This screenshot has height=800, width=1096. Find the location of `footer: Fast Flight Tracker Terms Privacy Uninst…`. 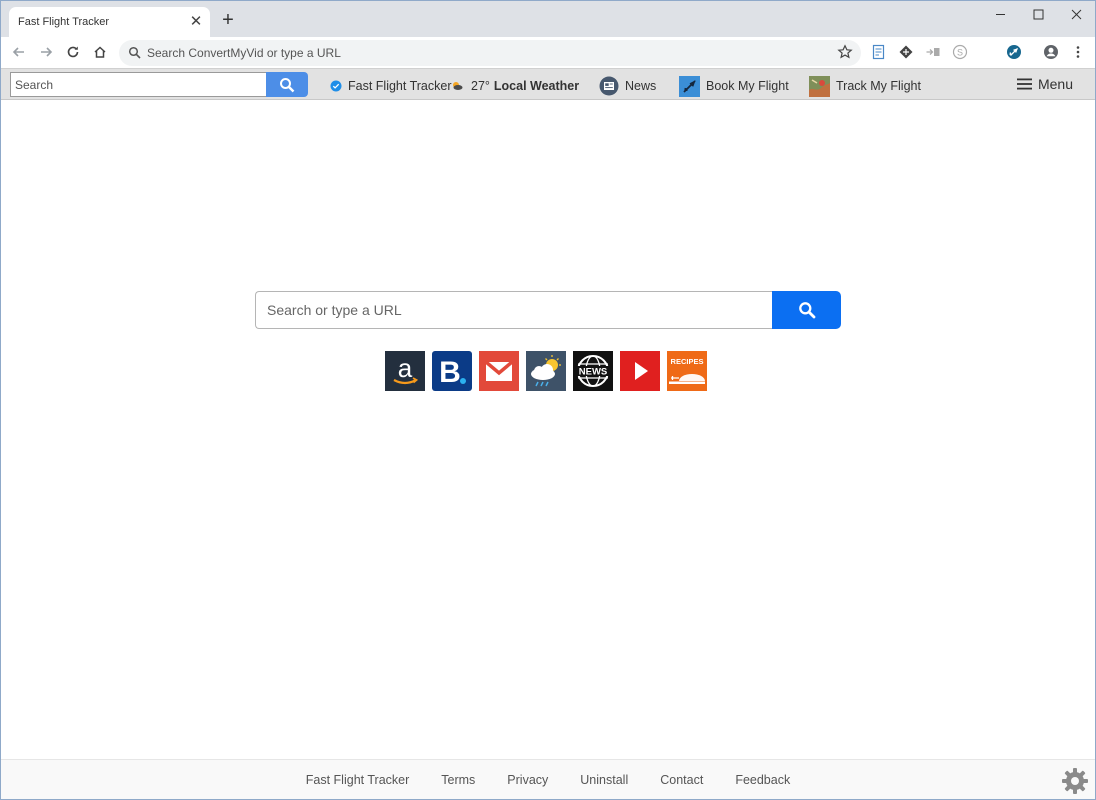

footer: Fast Flight Tracker Terms Privacy Uninst… is located at coordinates (548, 779).